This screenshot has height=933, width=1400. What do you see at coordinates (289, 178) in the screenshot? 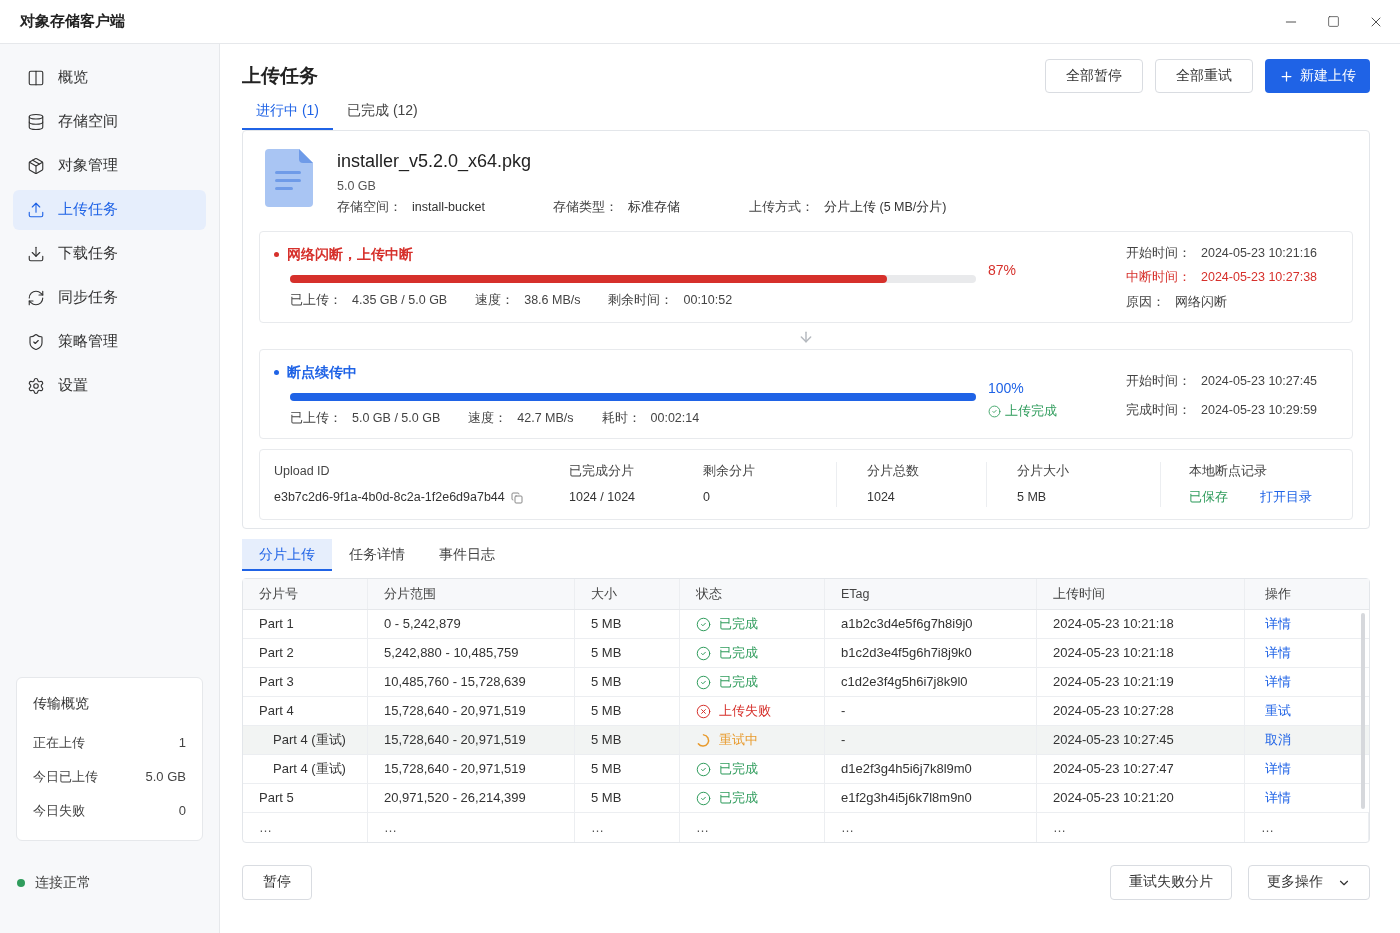
I see `document-icon` at bounding box center [289, 178].